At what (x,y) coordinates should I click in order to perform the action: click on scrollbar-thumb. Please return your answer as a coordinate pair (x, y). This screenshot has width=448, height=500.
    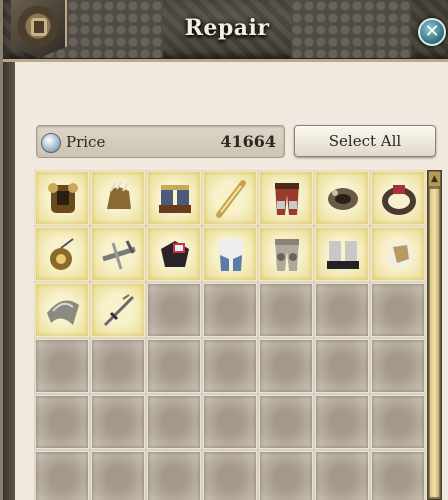
    Looking at the image, I should click on (434, 343).